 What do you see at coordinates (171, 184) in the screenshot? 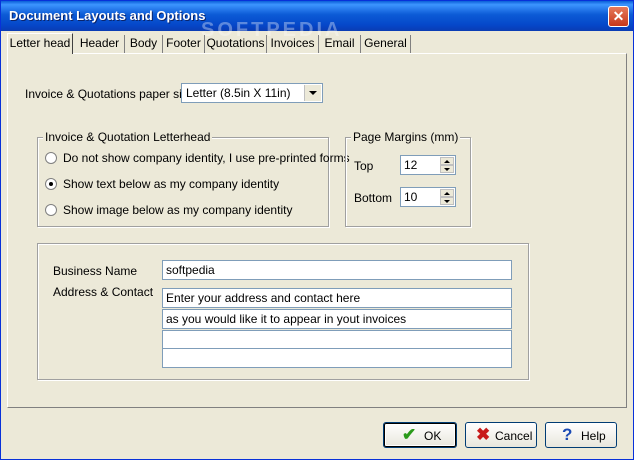
I see `radio-text-identity-label: Show text below as my company identity` at bounding box center [171, 184].